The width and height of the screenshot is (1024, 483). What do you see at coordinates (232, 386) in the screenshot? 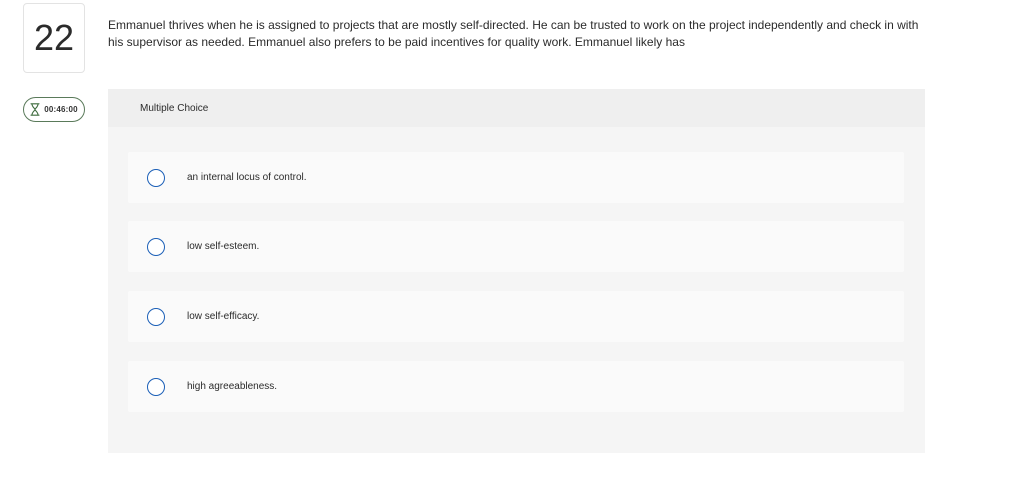
I see `answer-option-label: high agreeableness.` at bounding box center [232, 386].